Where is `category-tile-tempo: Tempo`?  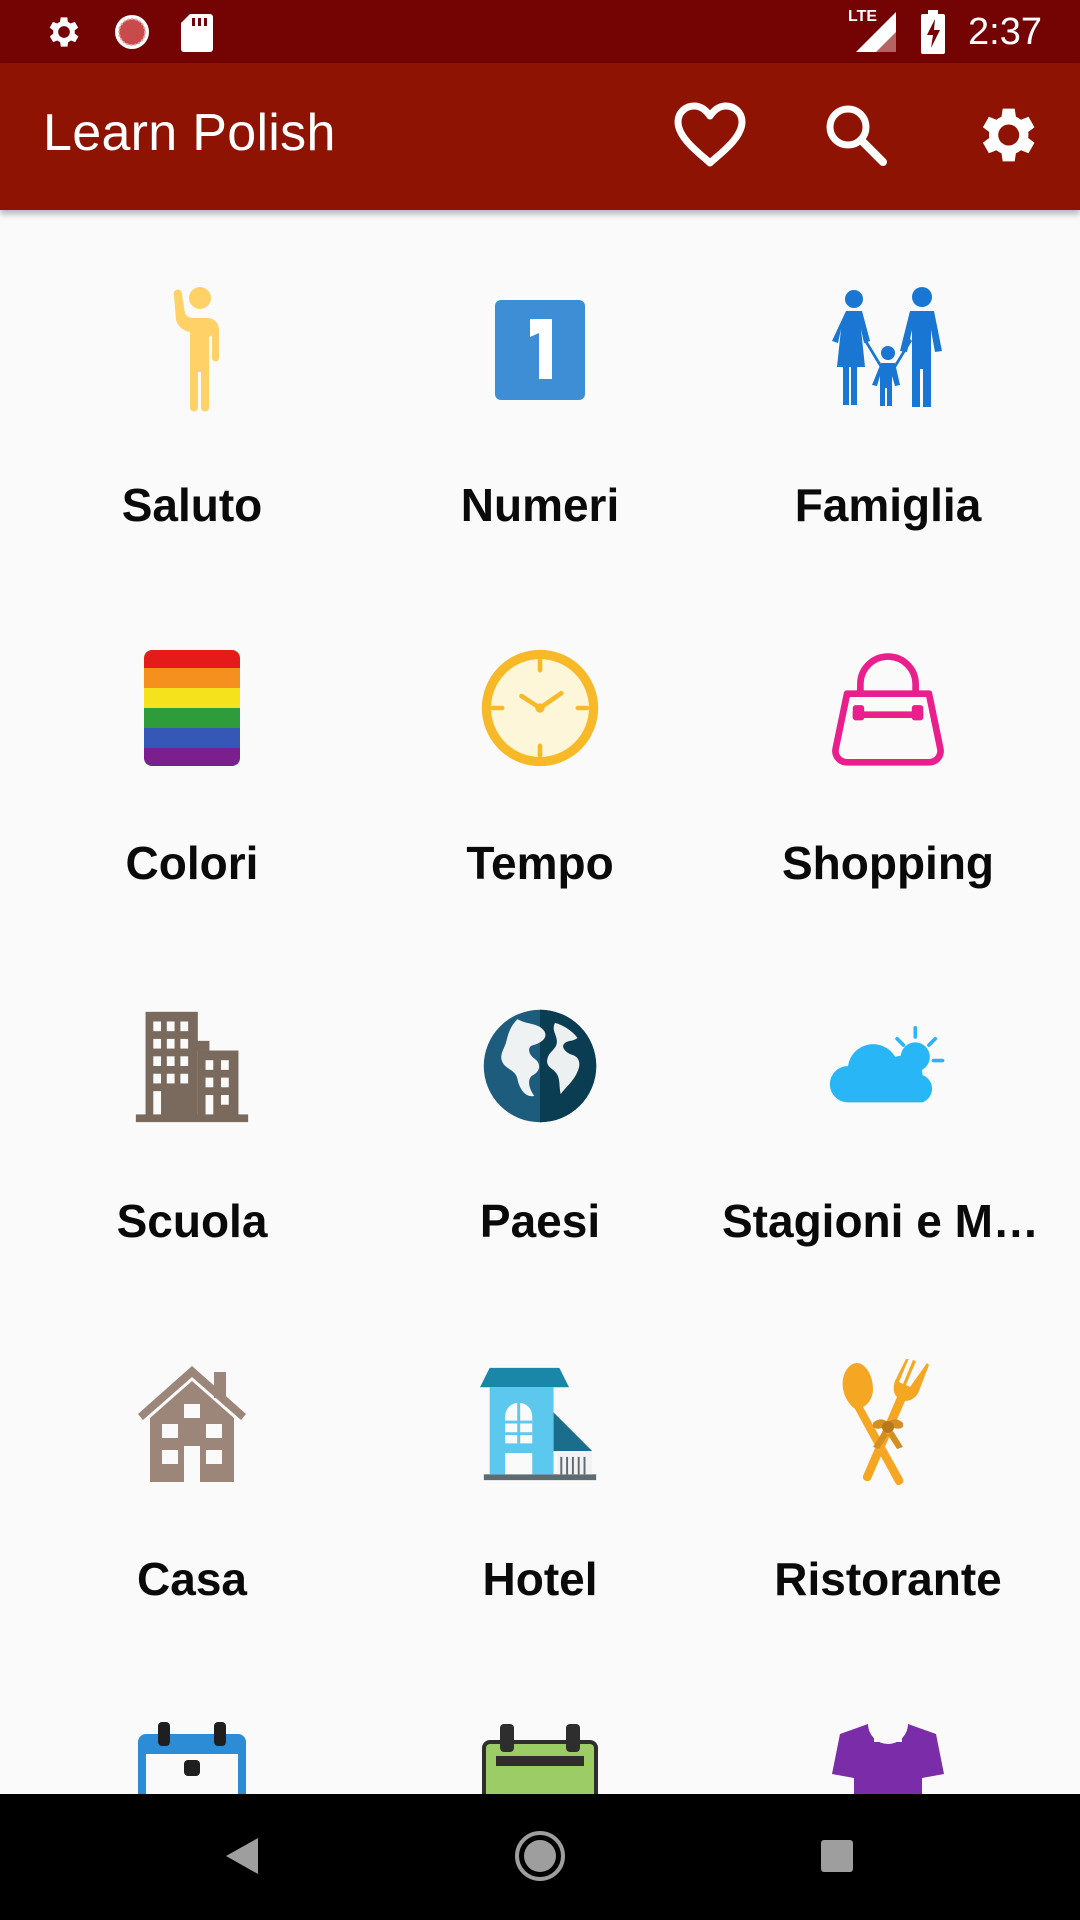
category-tile-tempo: Tempo is located at coordinates (540, 747).